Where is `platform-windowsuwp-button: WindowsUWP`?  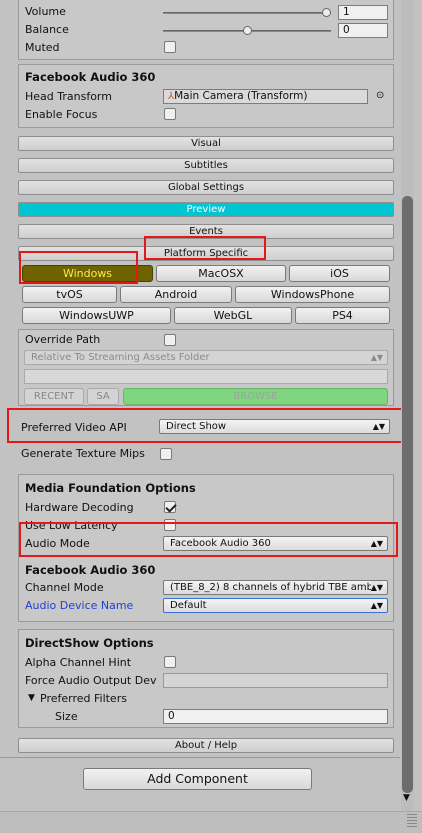 platform-windowsuwp-button: WindowsUWP is located at coordinates (96, 315).